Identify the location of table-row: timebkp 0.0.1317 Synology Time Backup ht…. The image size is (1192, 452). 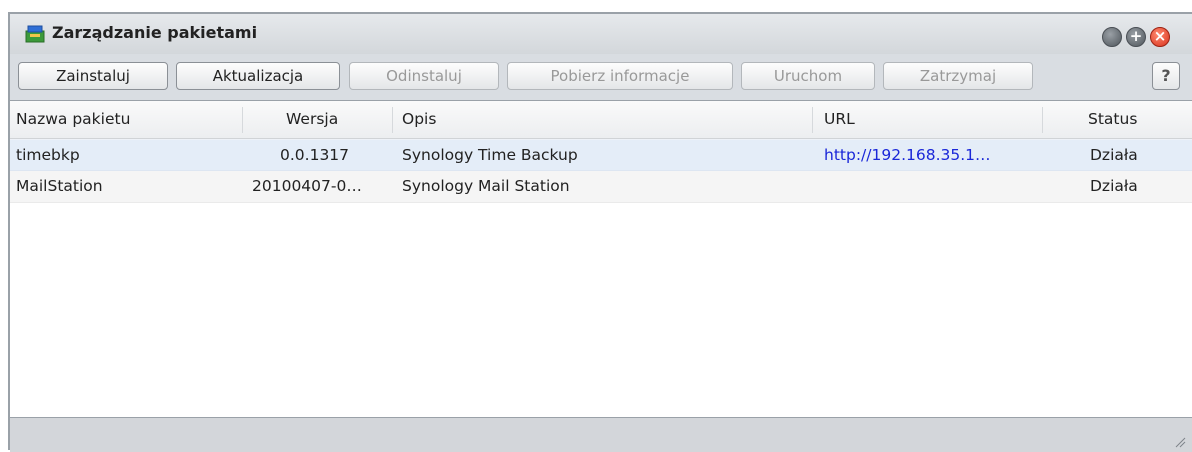
(601, 155).